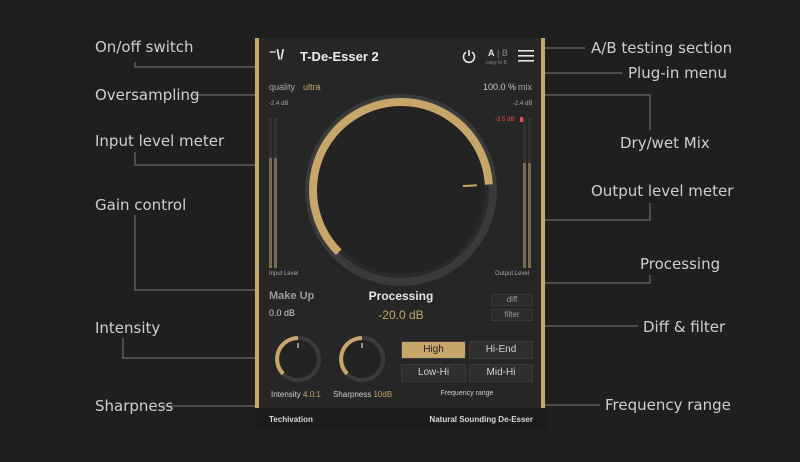 Image resolution: width=800 pixels, height=462 pixels. Describe the element at coordinates (665, 143) in the screenshot. I see `callout-dry-wet-mix: Dry/wet Mix` at that location.